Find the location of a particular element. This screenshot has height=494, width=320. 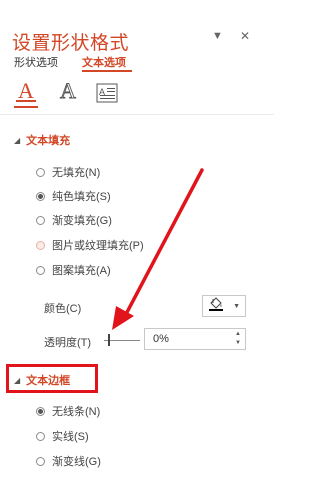

border-section-title: 文本边框 is located at coordinates (48, 381).